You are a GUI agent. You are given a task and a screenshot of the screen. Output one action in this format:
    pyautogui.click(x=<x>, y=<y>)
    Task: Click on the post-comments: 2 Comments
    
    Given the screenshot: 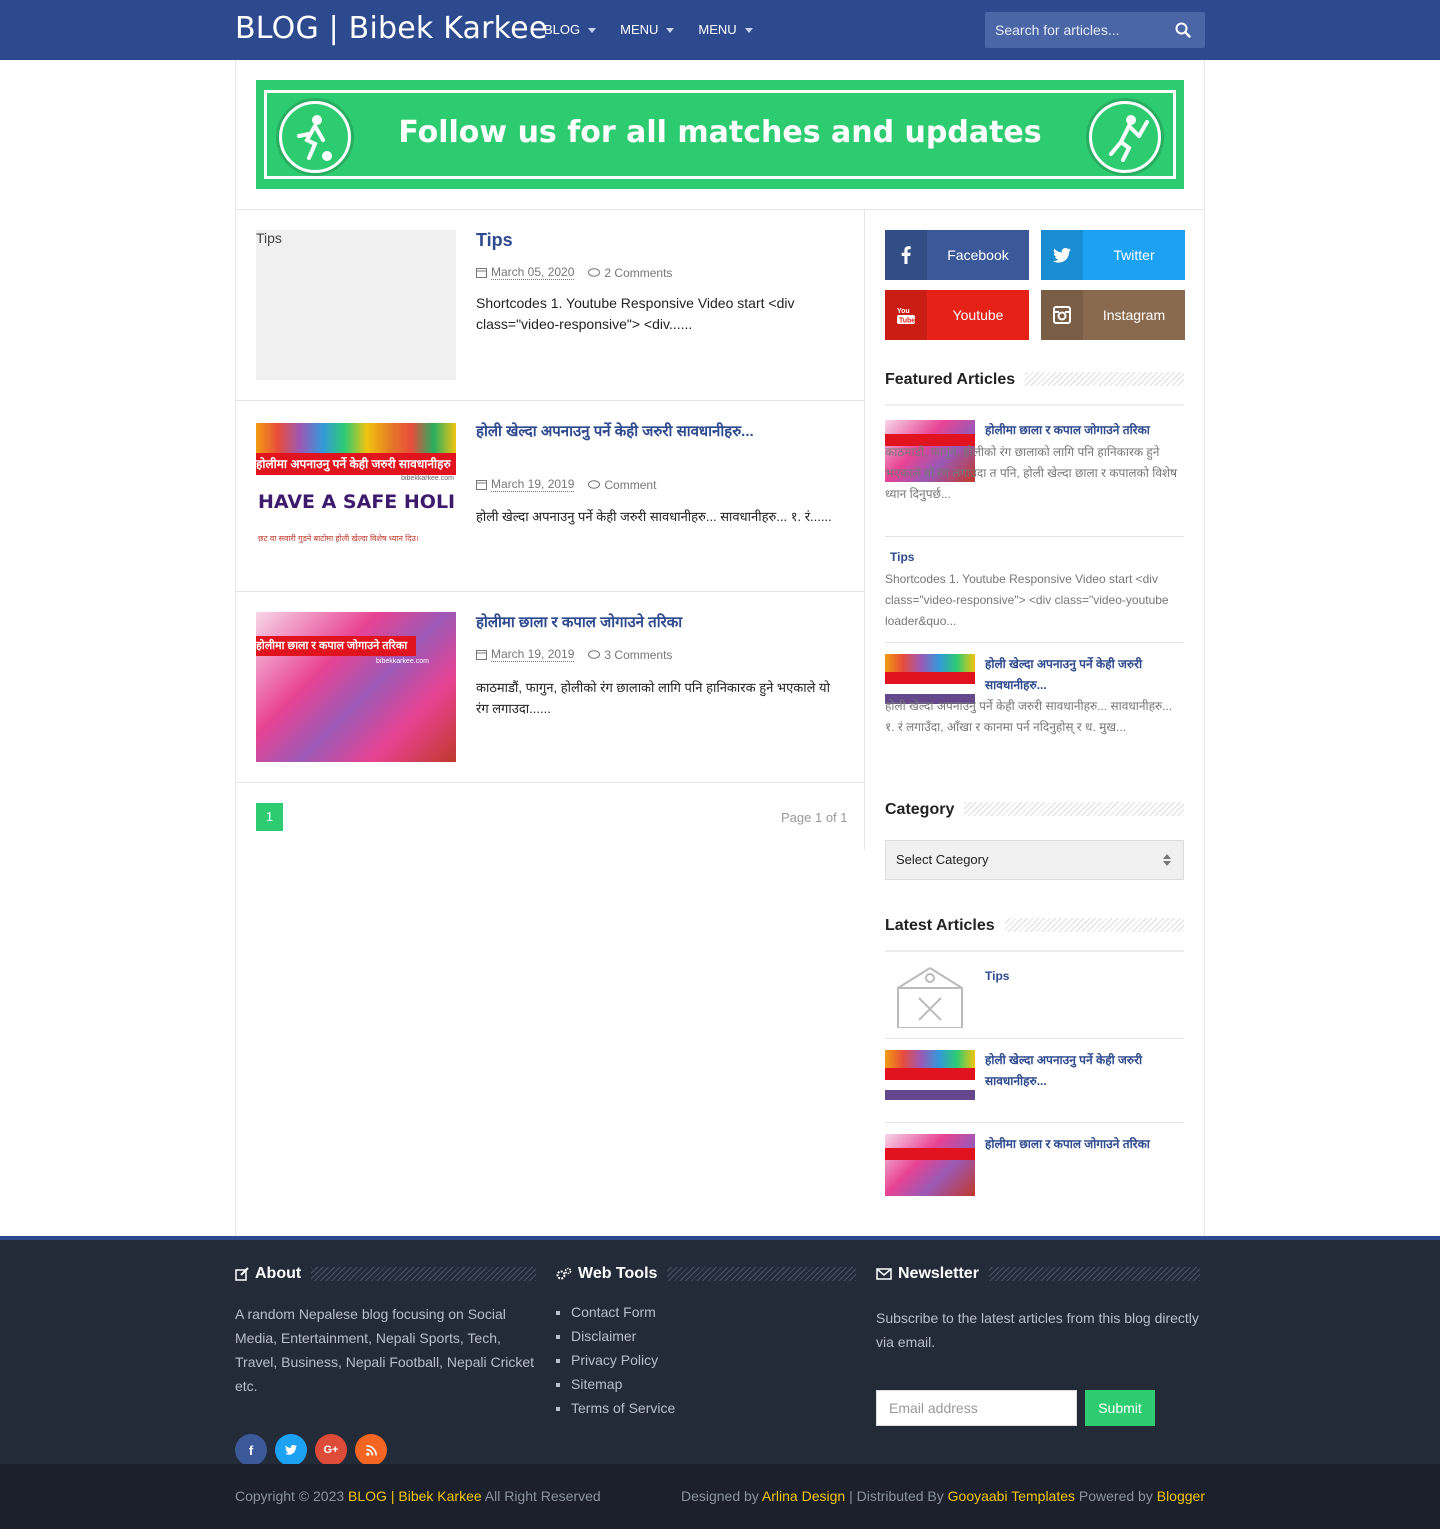 What is the action you would take?
    pyautogui.click(x=630, y=273)
    